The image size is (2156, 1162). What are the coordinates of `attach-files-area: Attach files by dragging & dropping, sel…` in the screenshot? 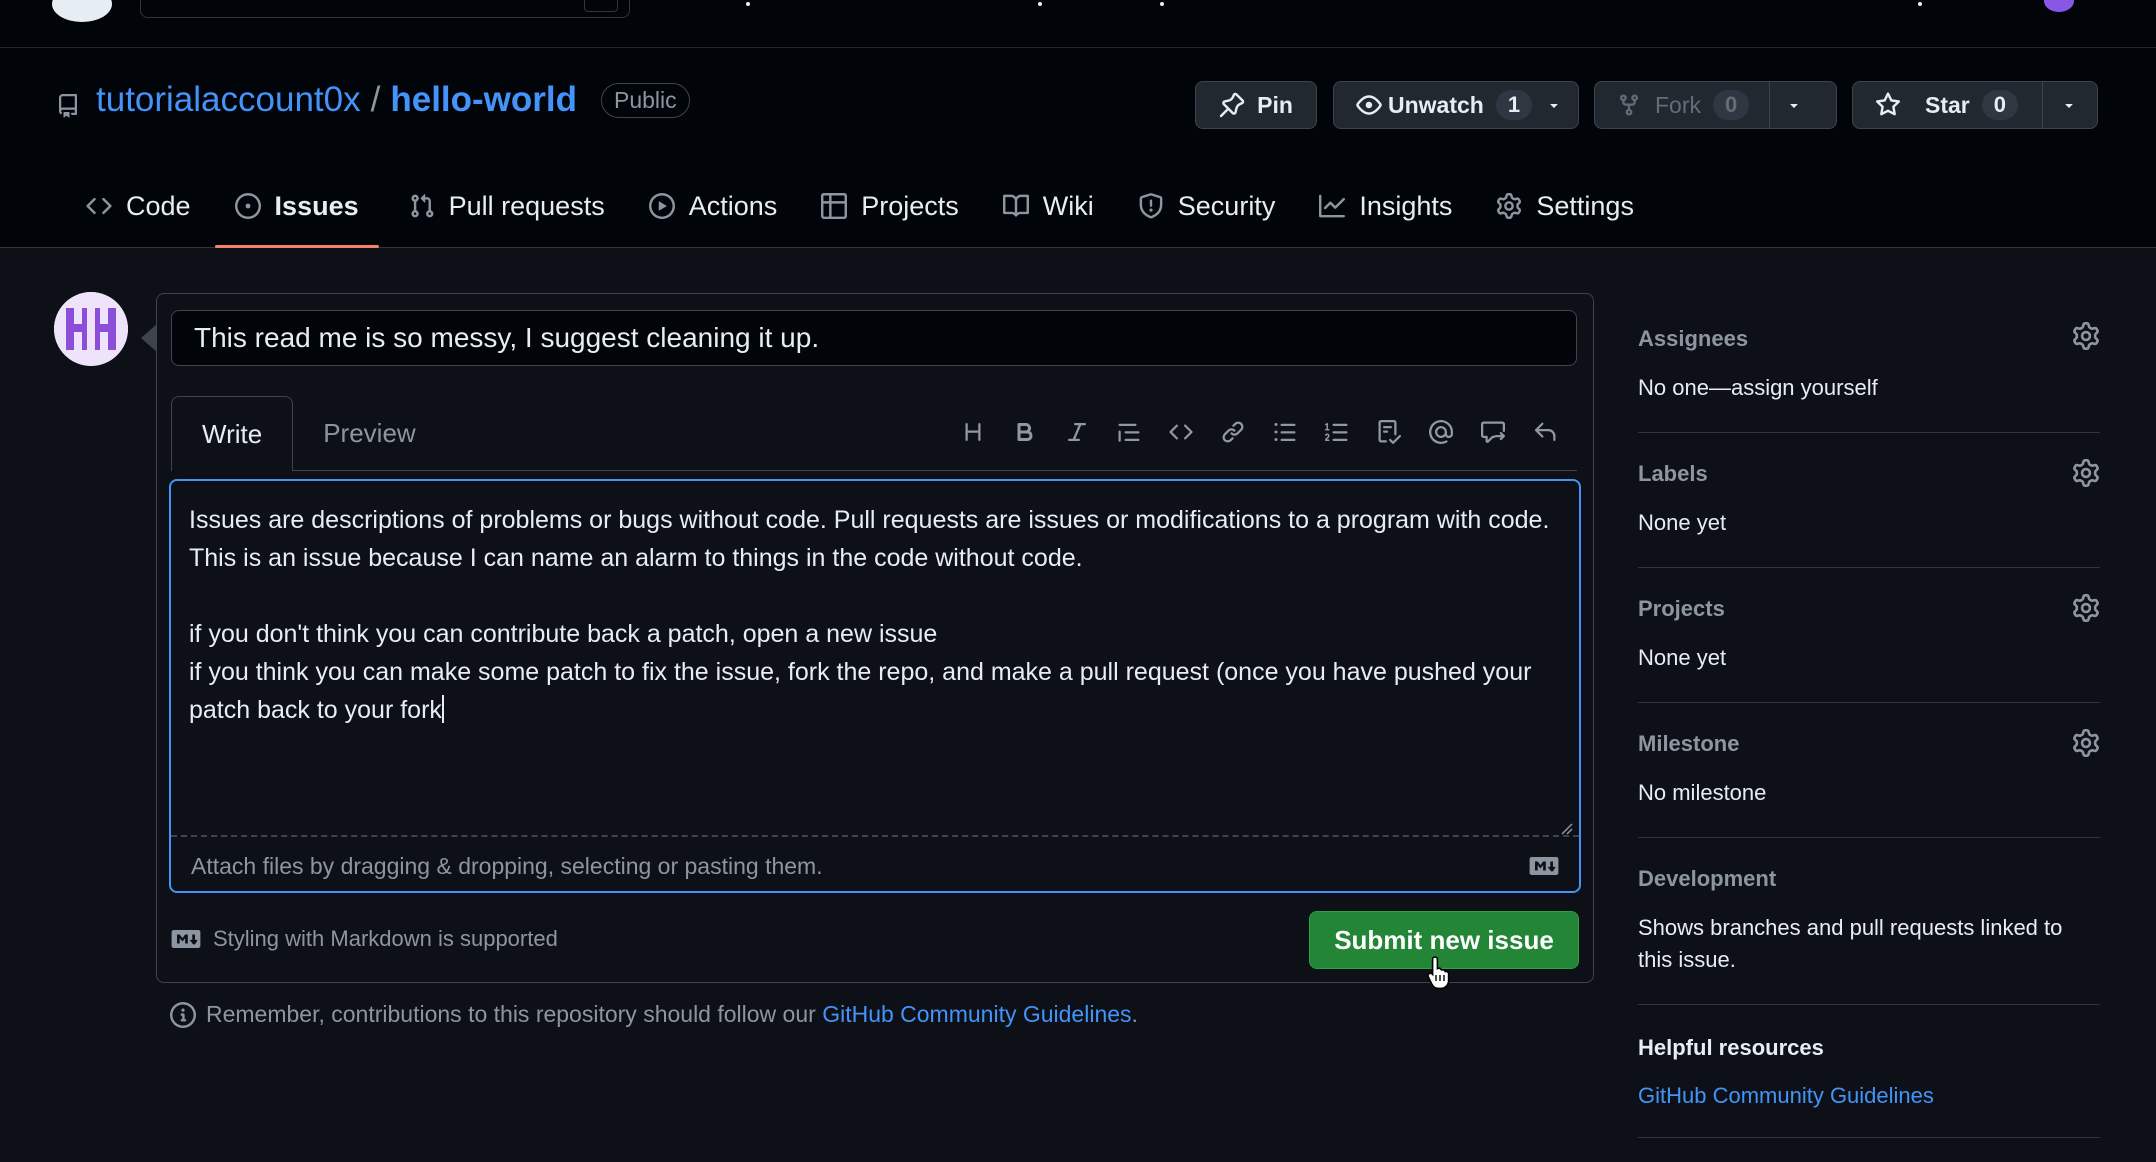 It's located at (875, 863).